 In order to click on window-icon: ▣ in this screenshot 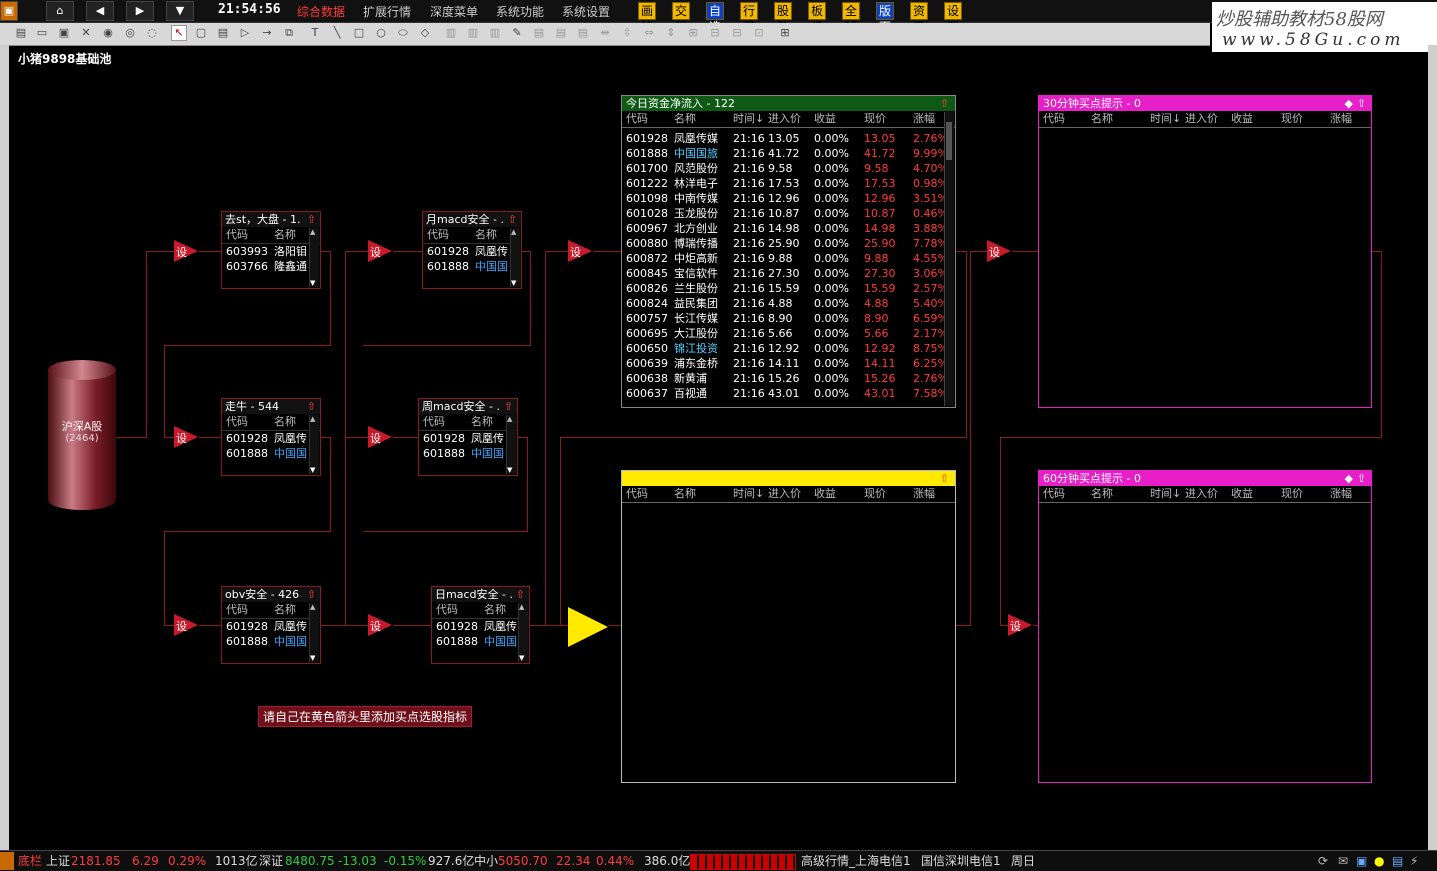, I will do `click(1361, 861)`.